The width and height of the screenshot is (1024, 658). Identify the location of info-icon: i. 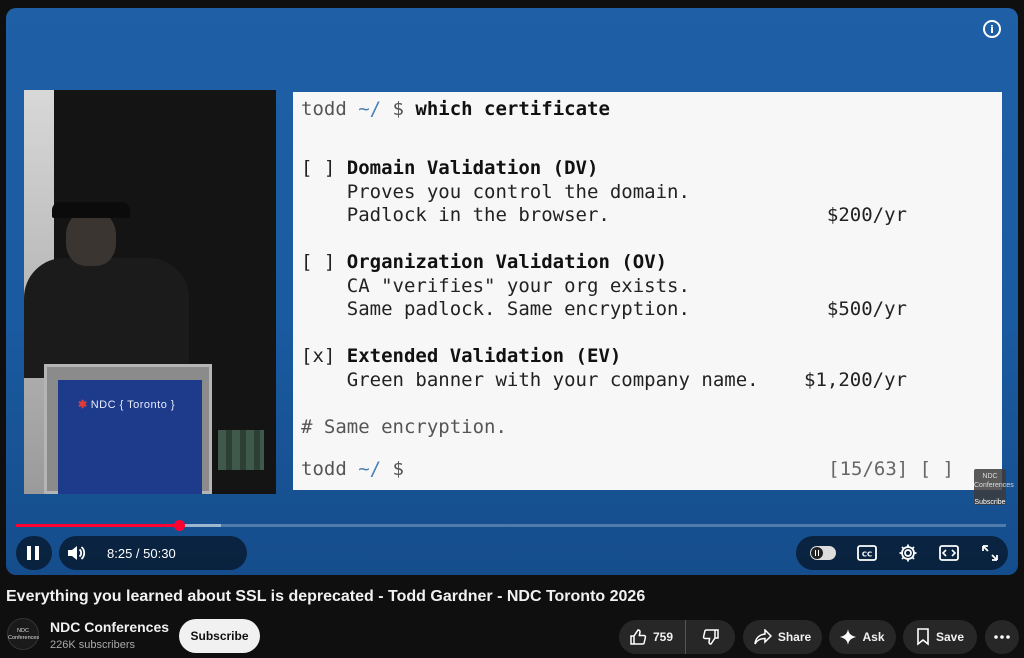
(992, 29).